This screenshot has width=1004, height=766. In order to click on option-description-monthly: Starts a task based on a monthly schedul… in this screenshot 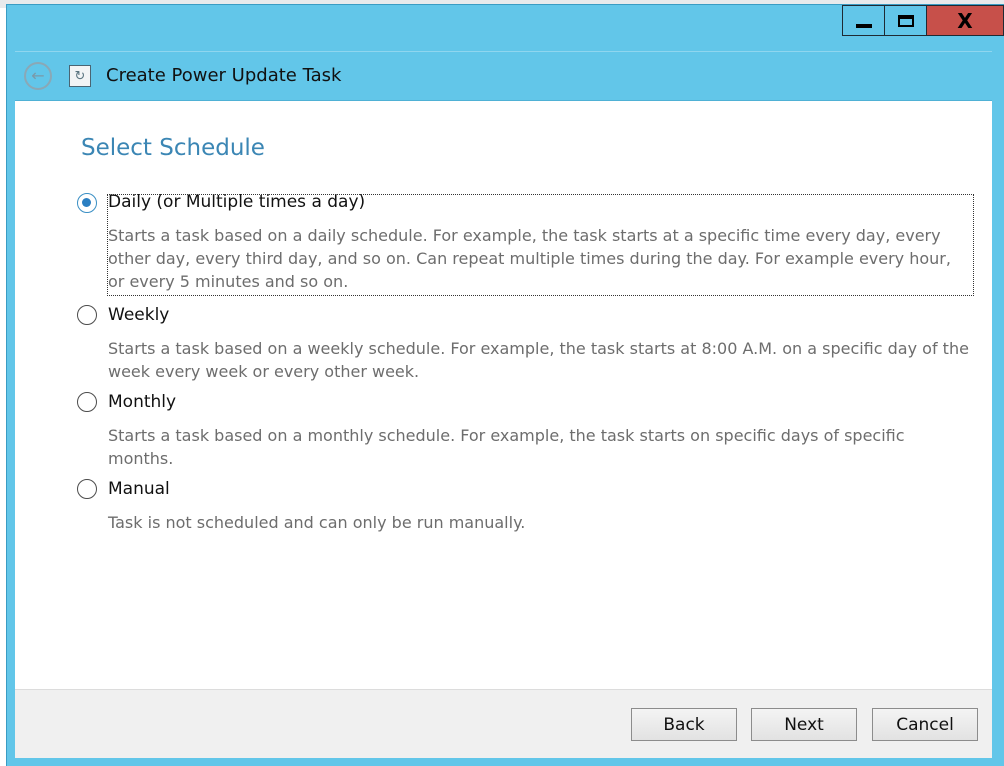, I will do `click(506, 447)`.